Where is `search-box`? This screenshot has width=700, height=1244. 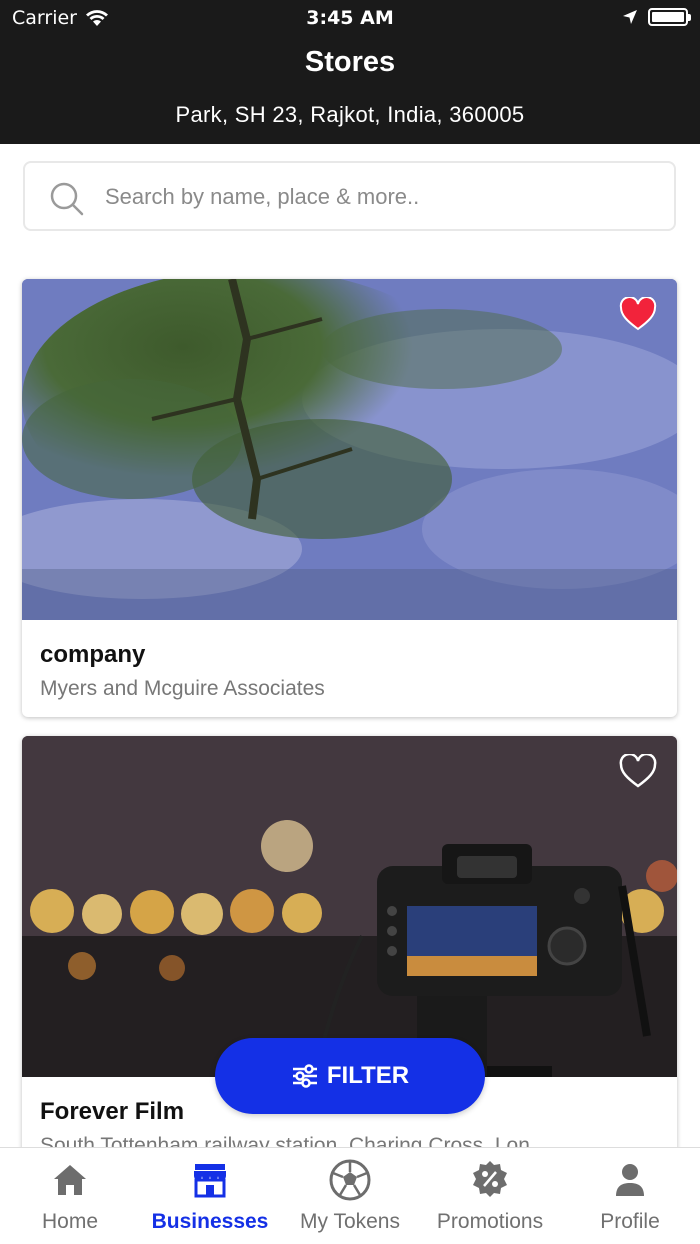 search-box is located at coordinates (349, 196).